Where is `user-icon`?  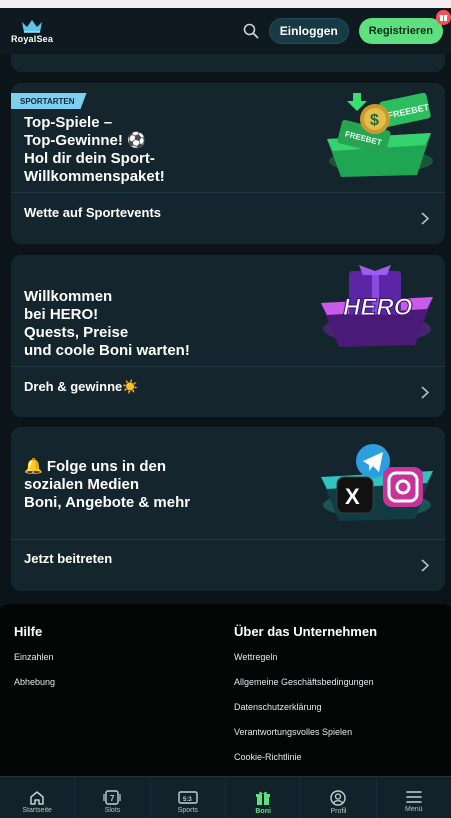
user-icon is located at coordinates (338, 798).